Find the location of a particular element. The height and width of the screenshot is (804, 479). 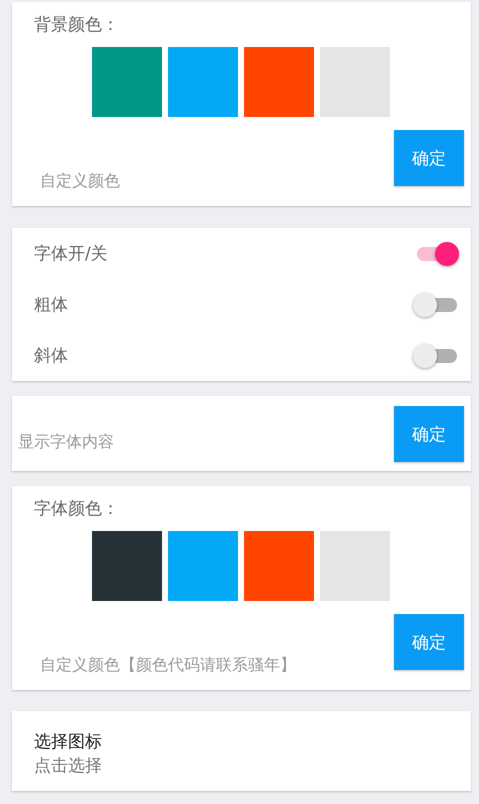

toggle-label: 粗体 is located at coordinates (51, 305).